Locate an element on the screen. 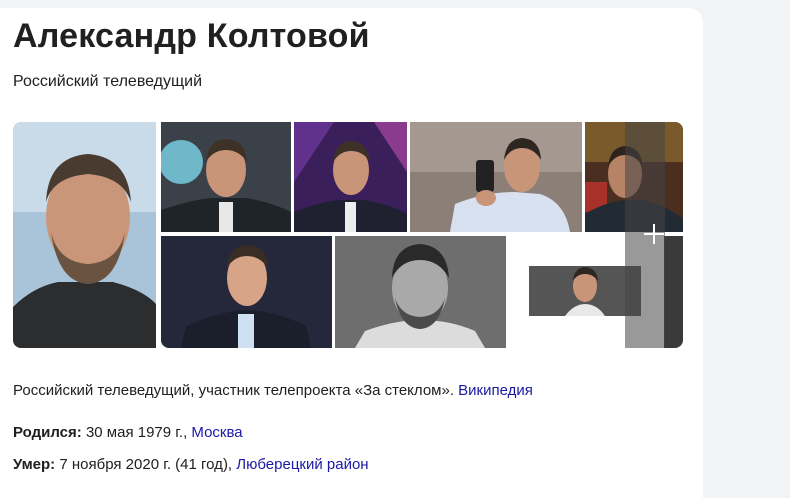  birthplace-link: Москва is located at coordinates (216, 432).